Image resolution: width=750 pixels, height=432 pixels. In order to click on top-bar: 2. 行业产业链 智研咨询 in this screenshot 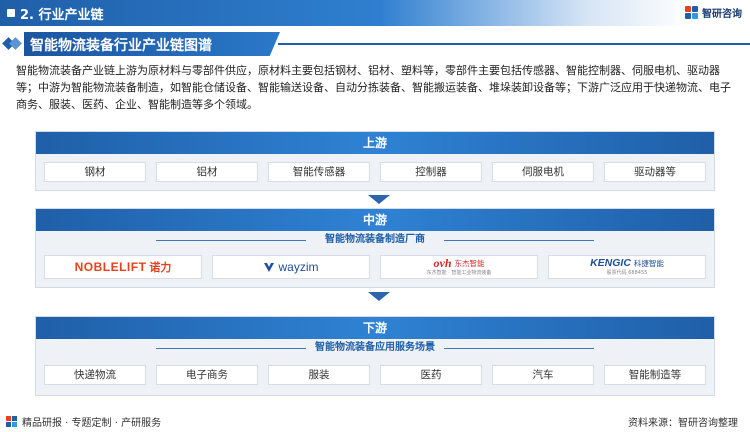, I will do `click(375, 13)`.